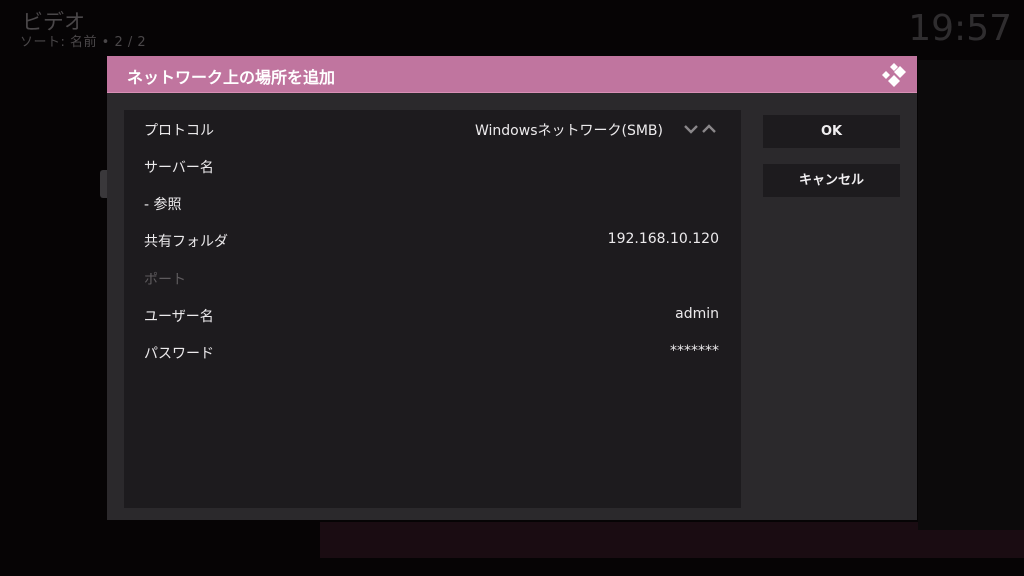 The height and width of the screenshot is (576, 1024). Describe the element at coordinates (179, 317) in the screenshot. I see `username-label: ユーザー名` at that location.